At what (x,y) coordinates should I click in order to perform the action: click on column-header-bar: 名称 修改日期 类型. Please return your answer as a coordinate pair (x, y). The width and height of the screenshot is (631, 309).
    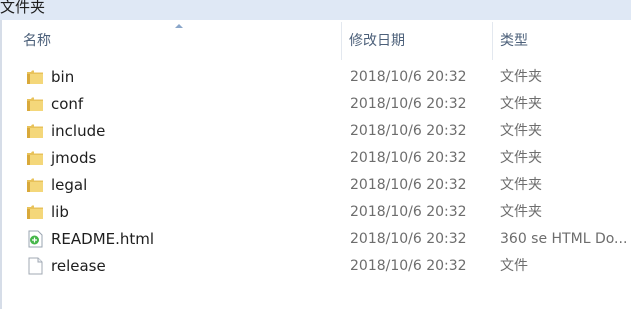
    Looking at the image, I should click on (316, 41).